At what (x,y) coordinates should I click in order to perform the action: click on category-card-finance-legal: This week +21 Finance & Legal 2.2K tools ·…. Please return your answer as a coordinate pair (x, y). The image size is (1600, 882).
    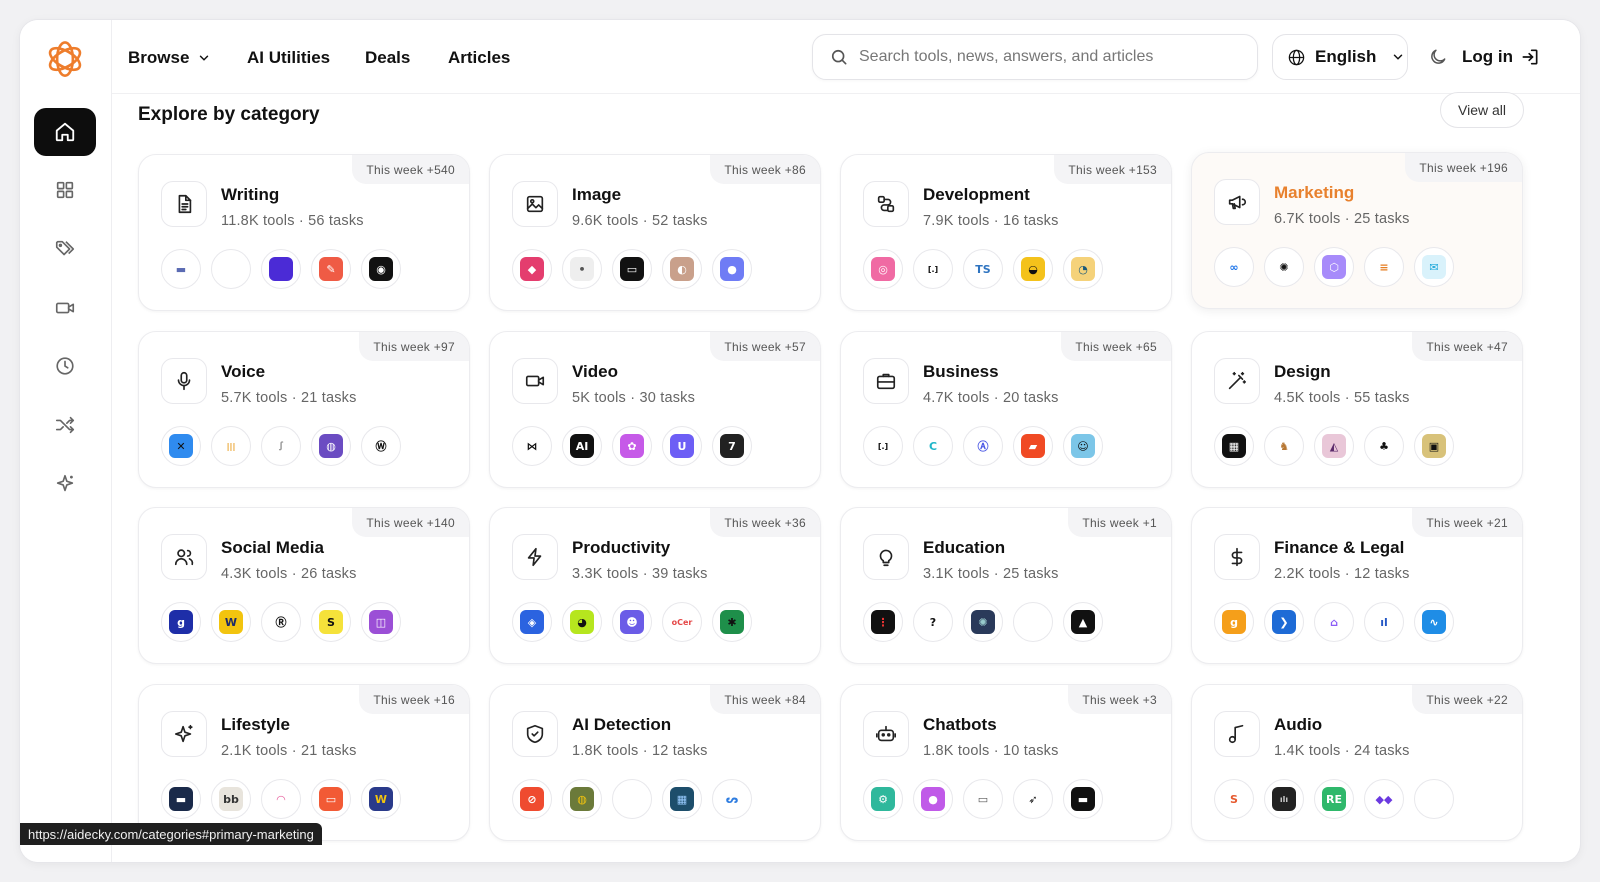
    Looking at the image, I should click on (1357, 585).